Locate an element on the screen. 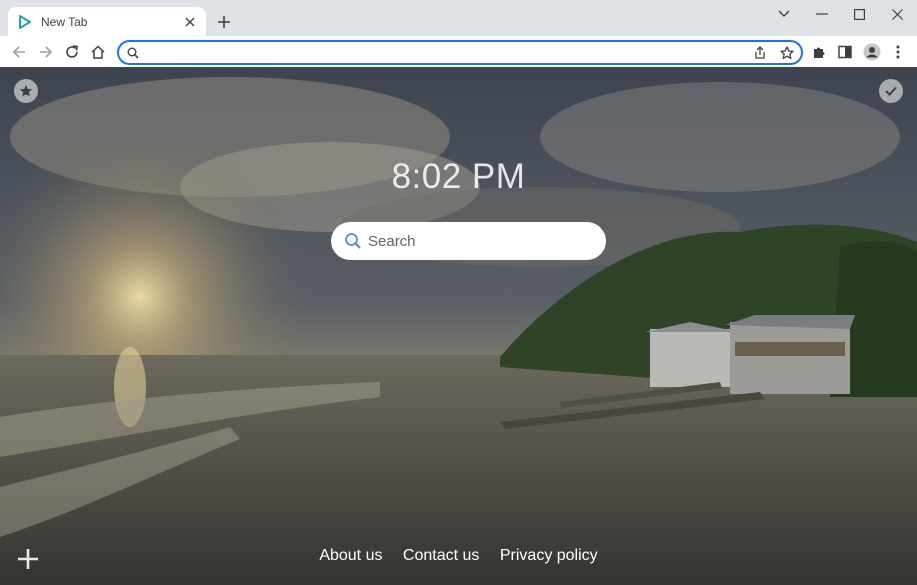  new-tab-button is located at coordinates (224, 22).